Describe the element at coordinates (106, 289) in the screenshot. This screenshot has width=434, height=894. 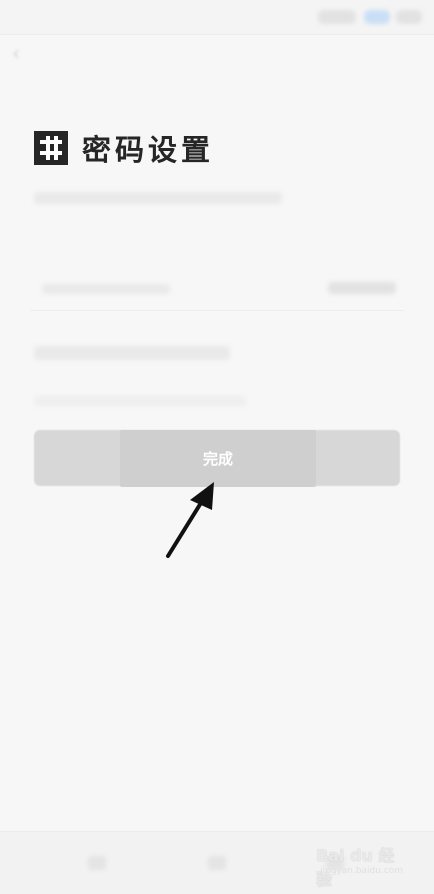
I see `blurred-placeholder` at that location.